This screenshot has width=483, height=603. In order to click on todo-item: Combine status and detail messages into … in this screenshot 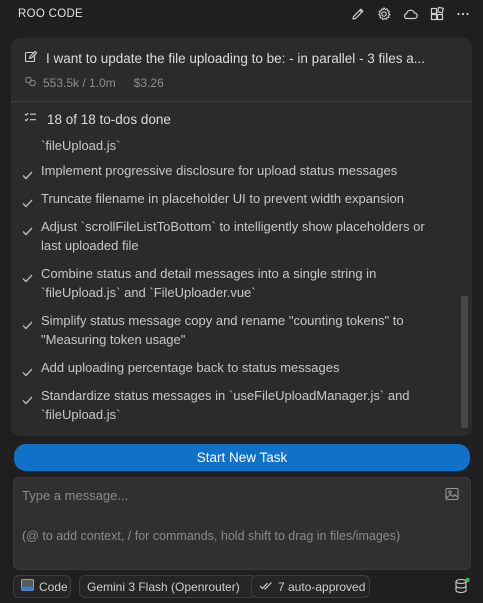, I will do `click(232, 283)`.